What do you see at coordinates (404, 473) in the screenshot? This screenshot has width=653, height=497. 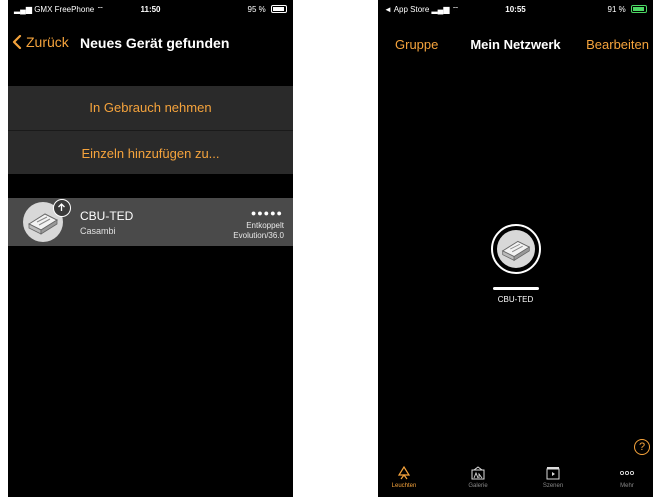 I see `lamp-icon` at bounding box center [404, 473].